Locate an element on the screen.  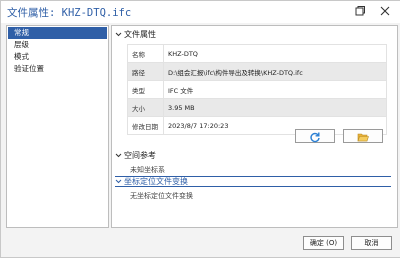
sidebar-item-hierarchy: 层级 is located at coordinates (57, 45).